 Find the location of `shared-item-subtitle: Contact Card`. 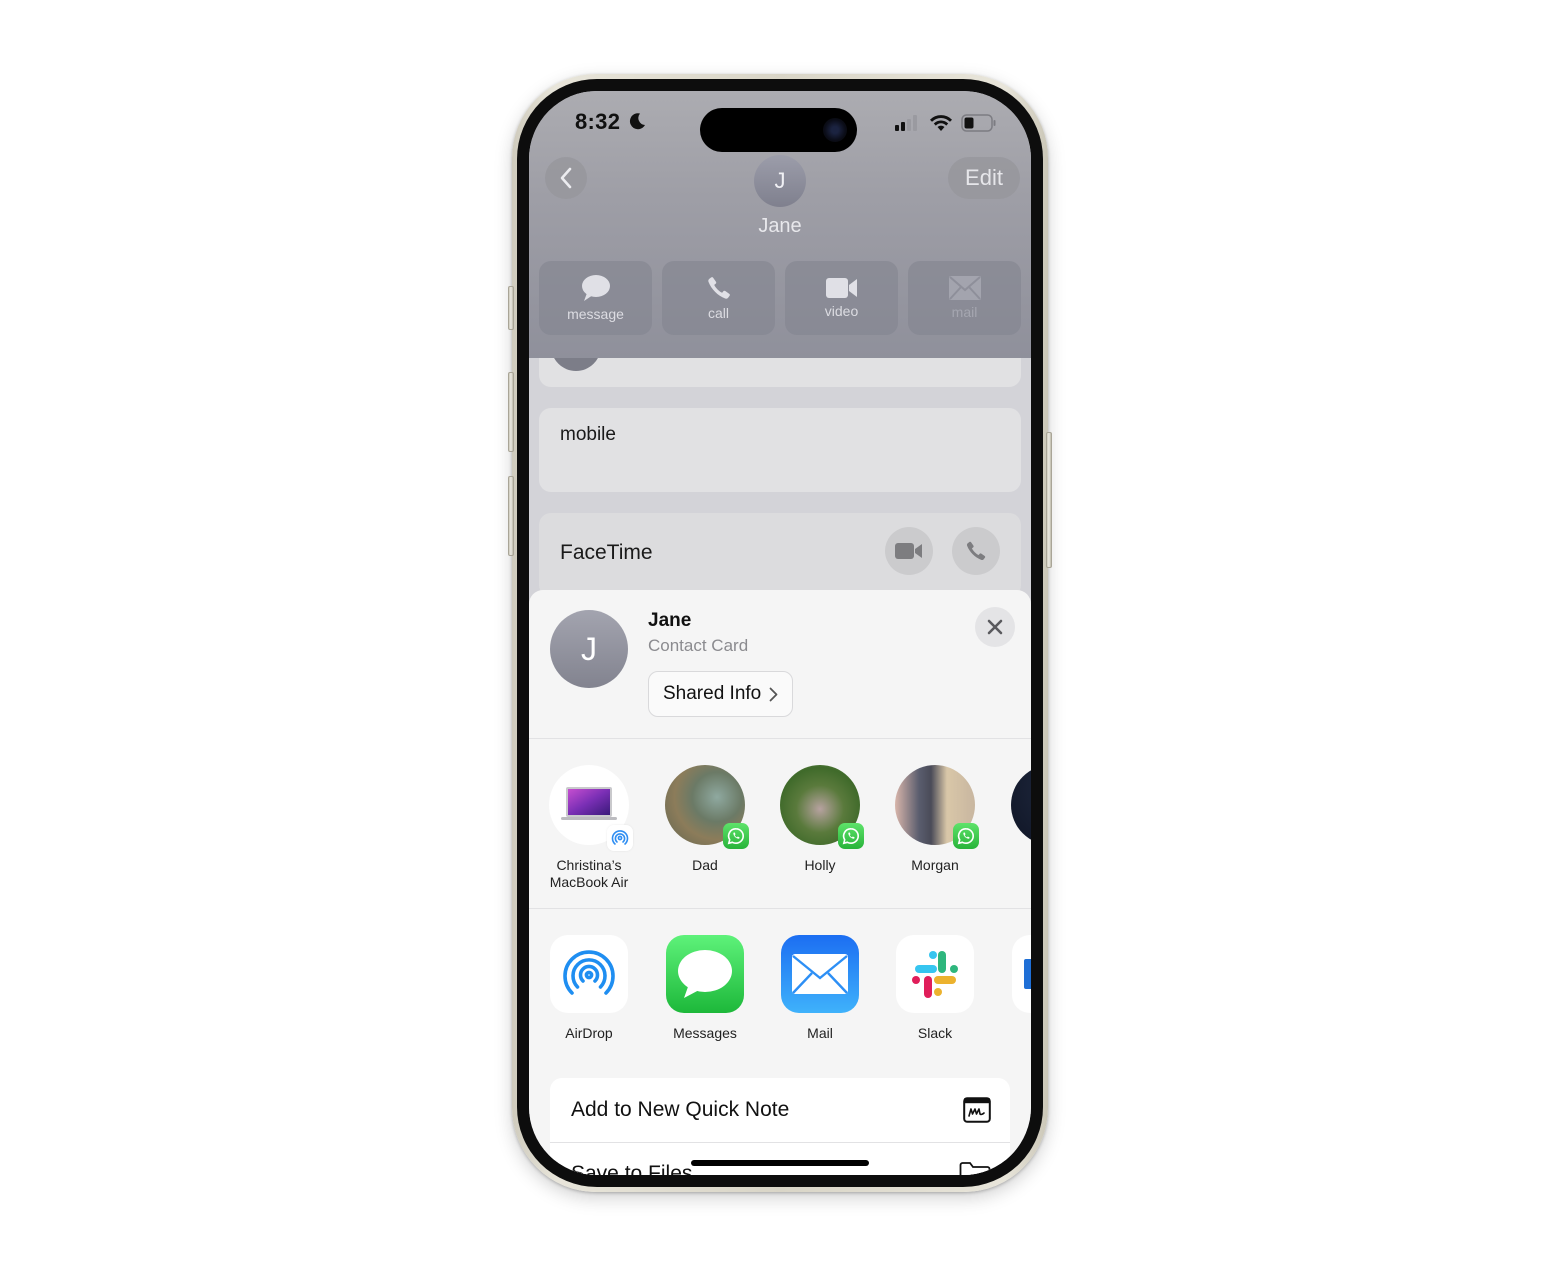

shared-item-subtitle: Contact Card is located at coordinates (698, 645).